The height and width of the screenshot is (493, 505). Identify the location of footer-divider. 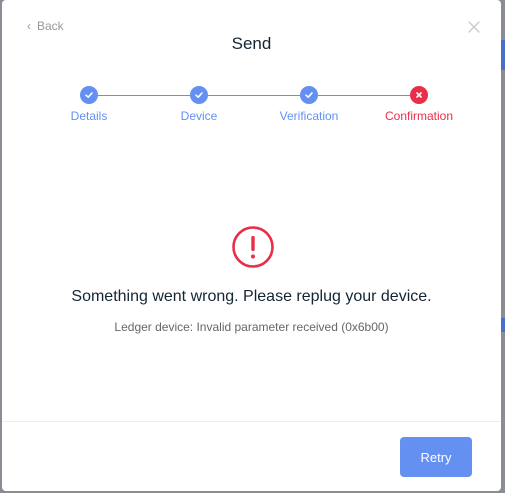
(251, 421).